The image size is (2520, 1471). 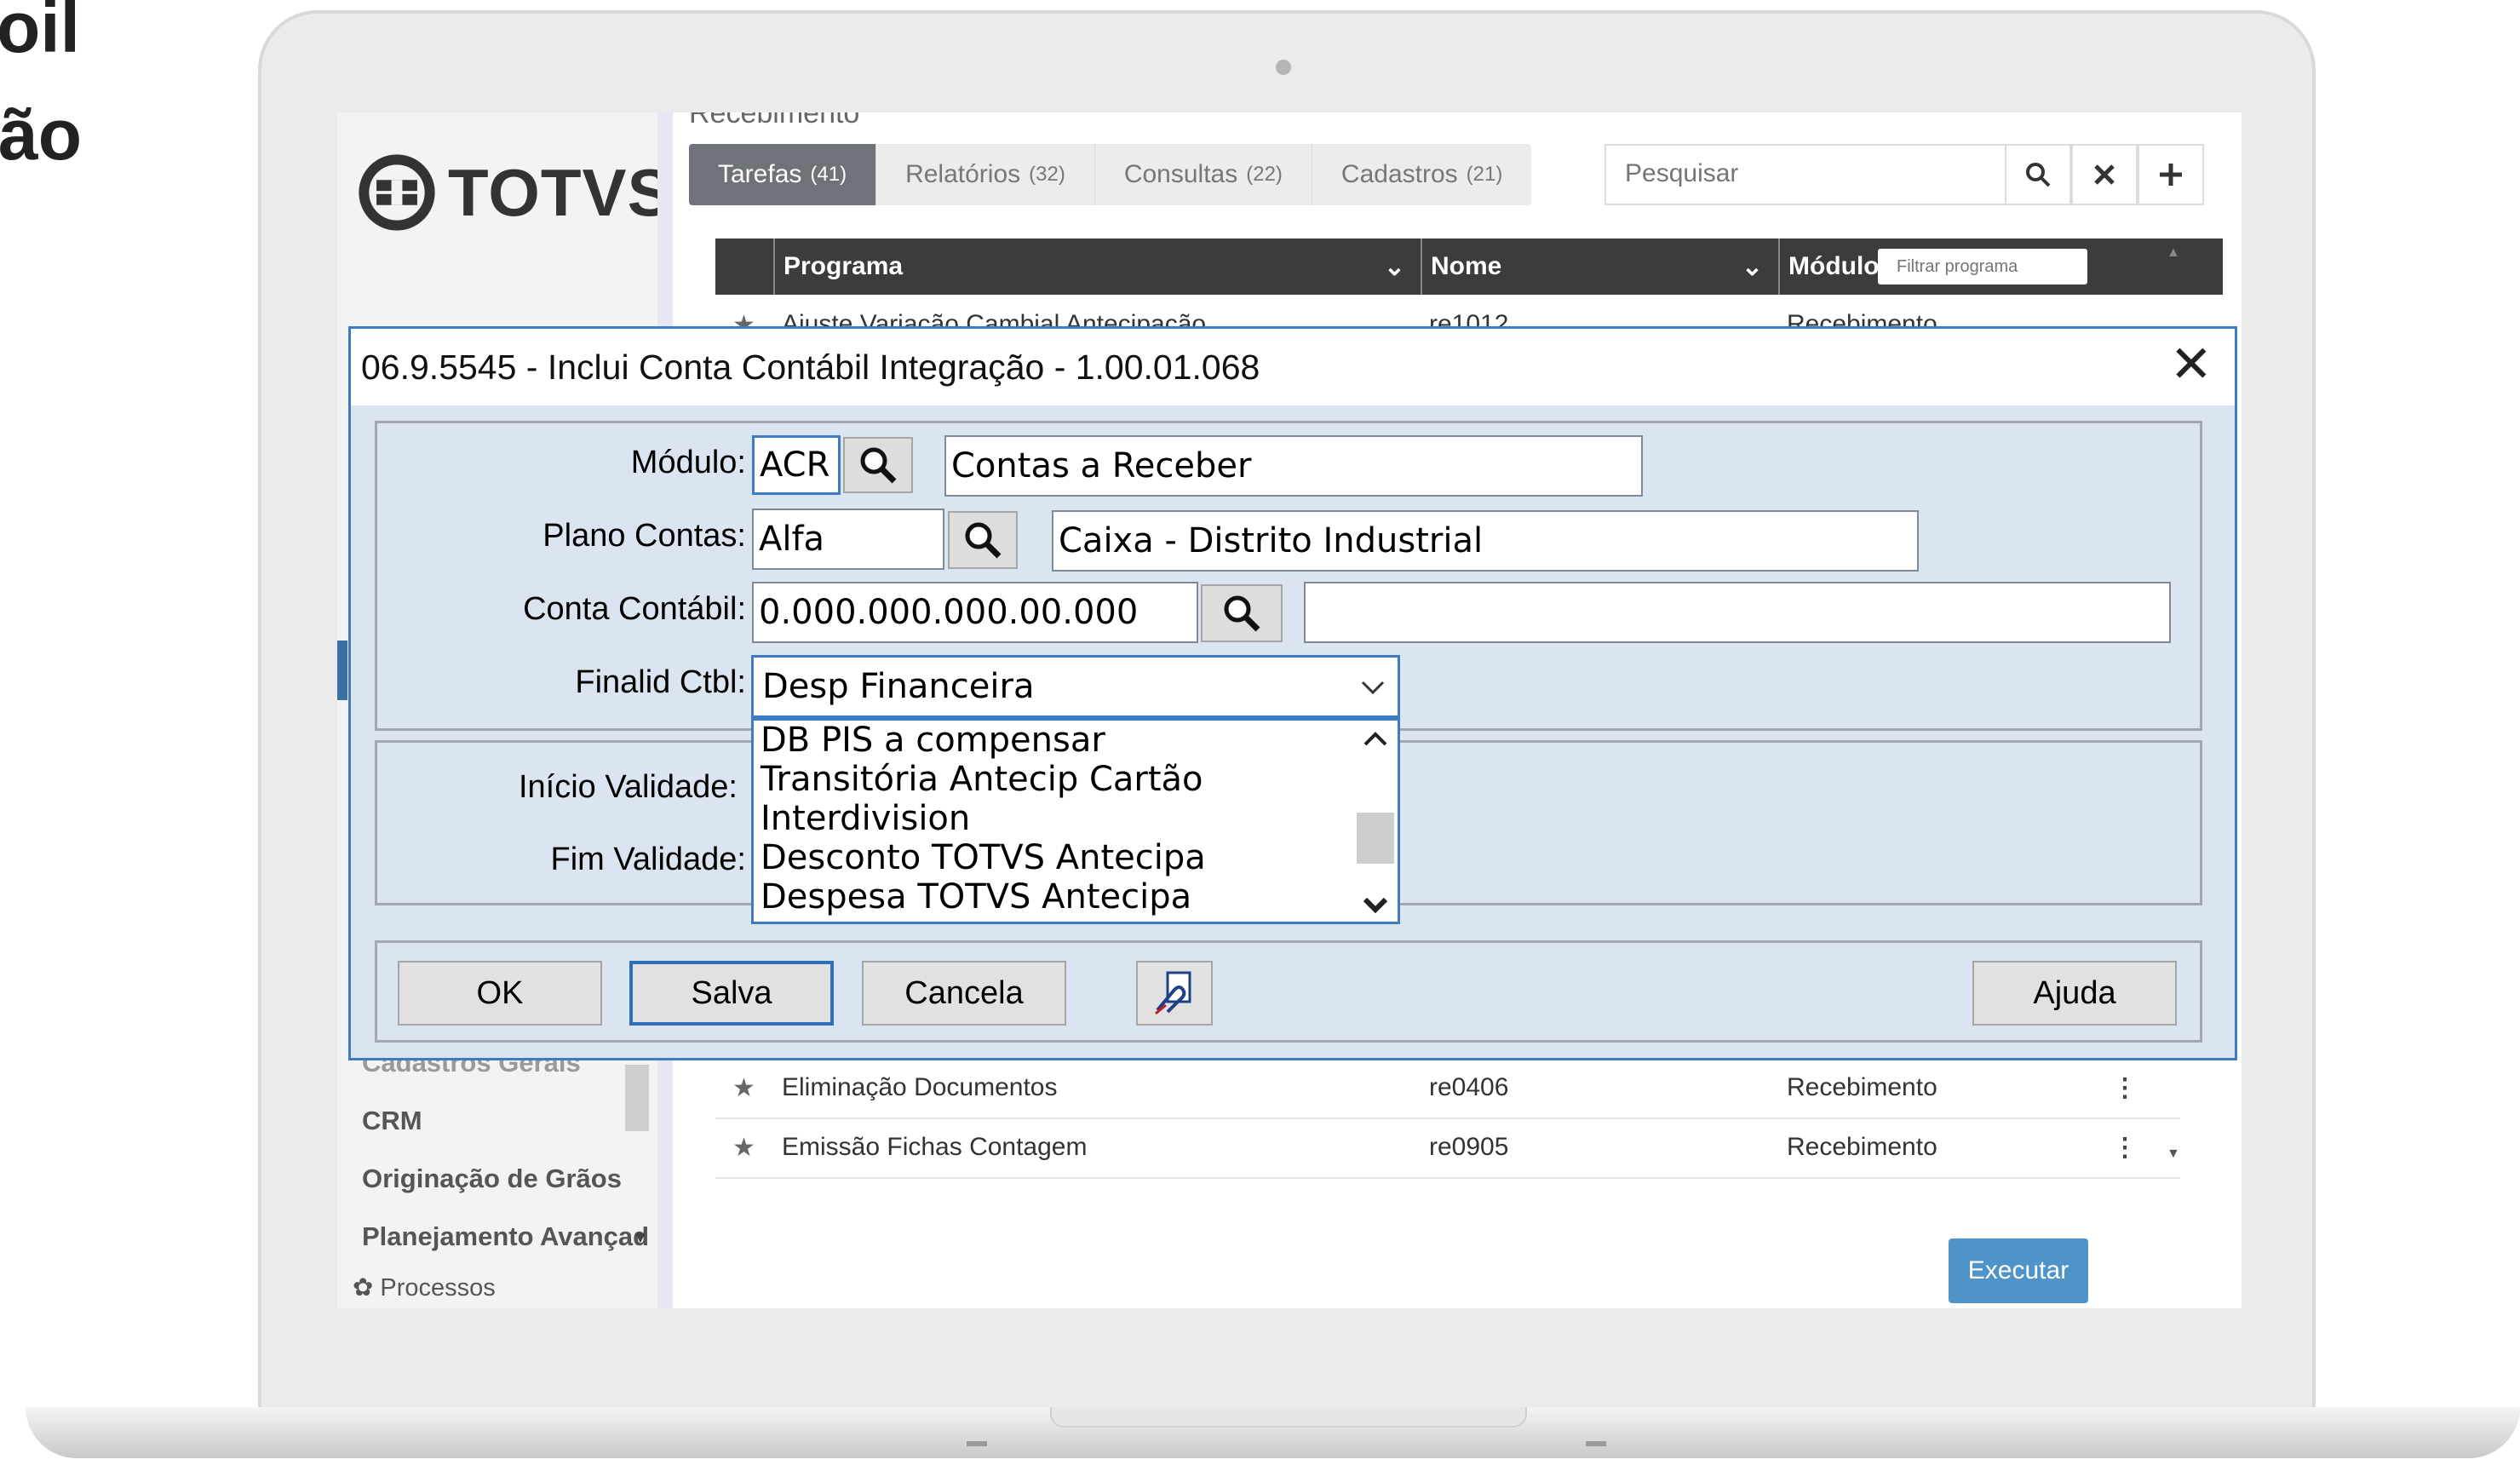 What do you see at coordinates (1738, 612) in the screenshot?
I see `conta-description-field` at bounding box center [1738, 612].